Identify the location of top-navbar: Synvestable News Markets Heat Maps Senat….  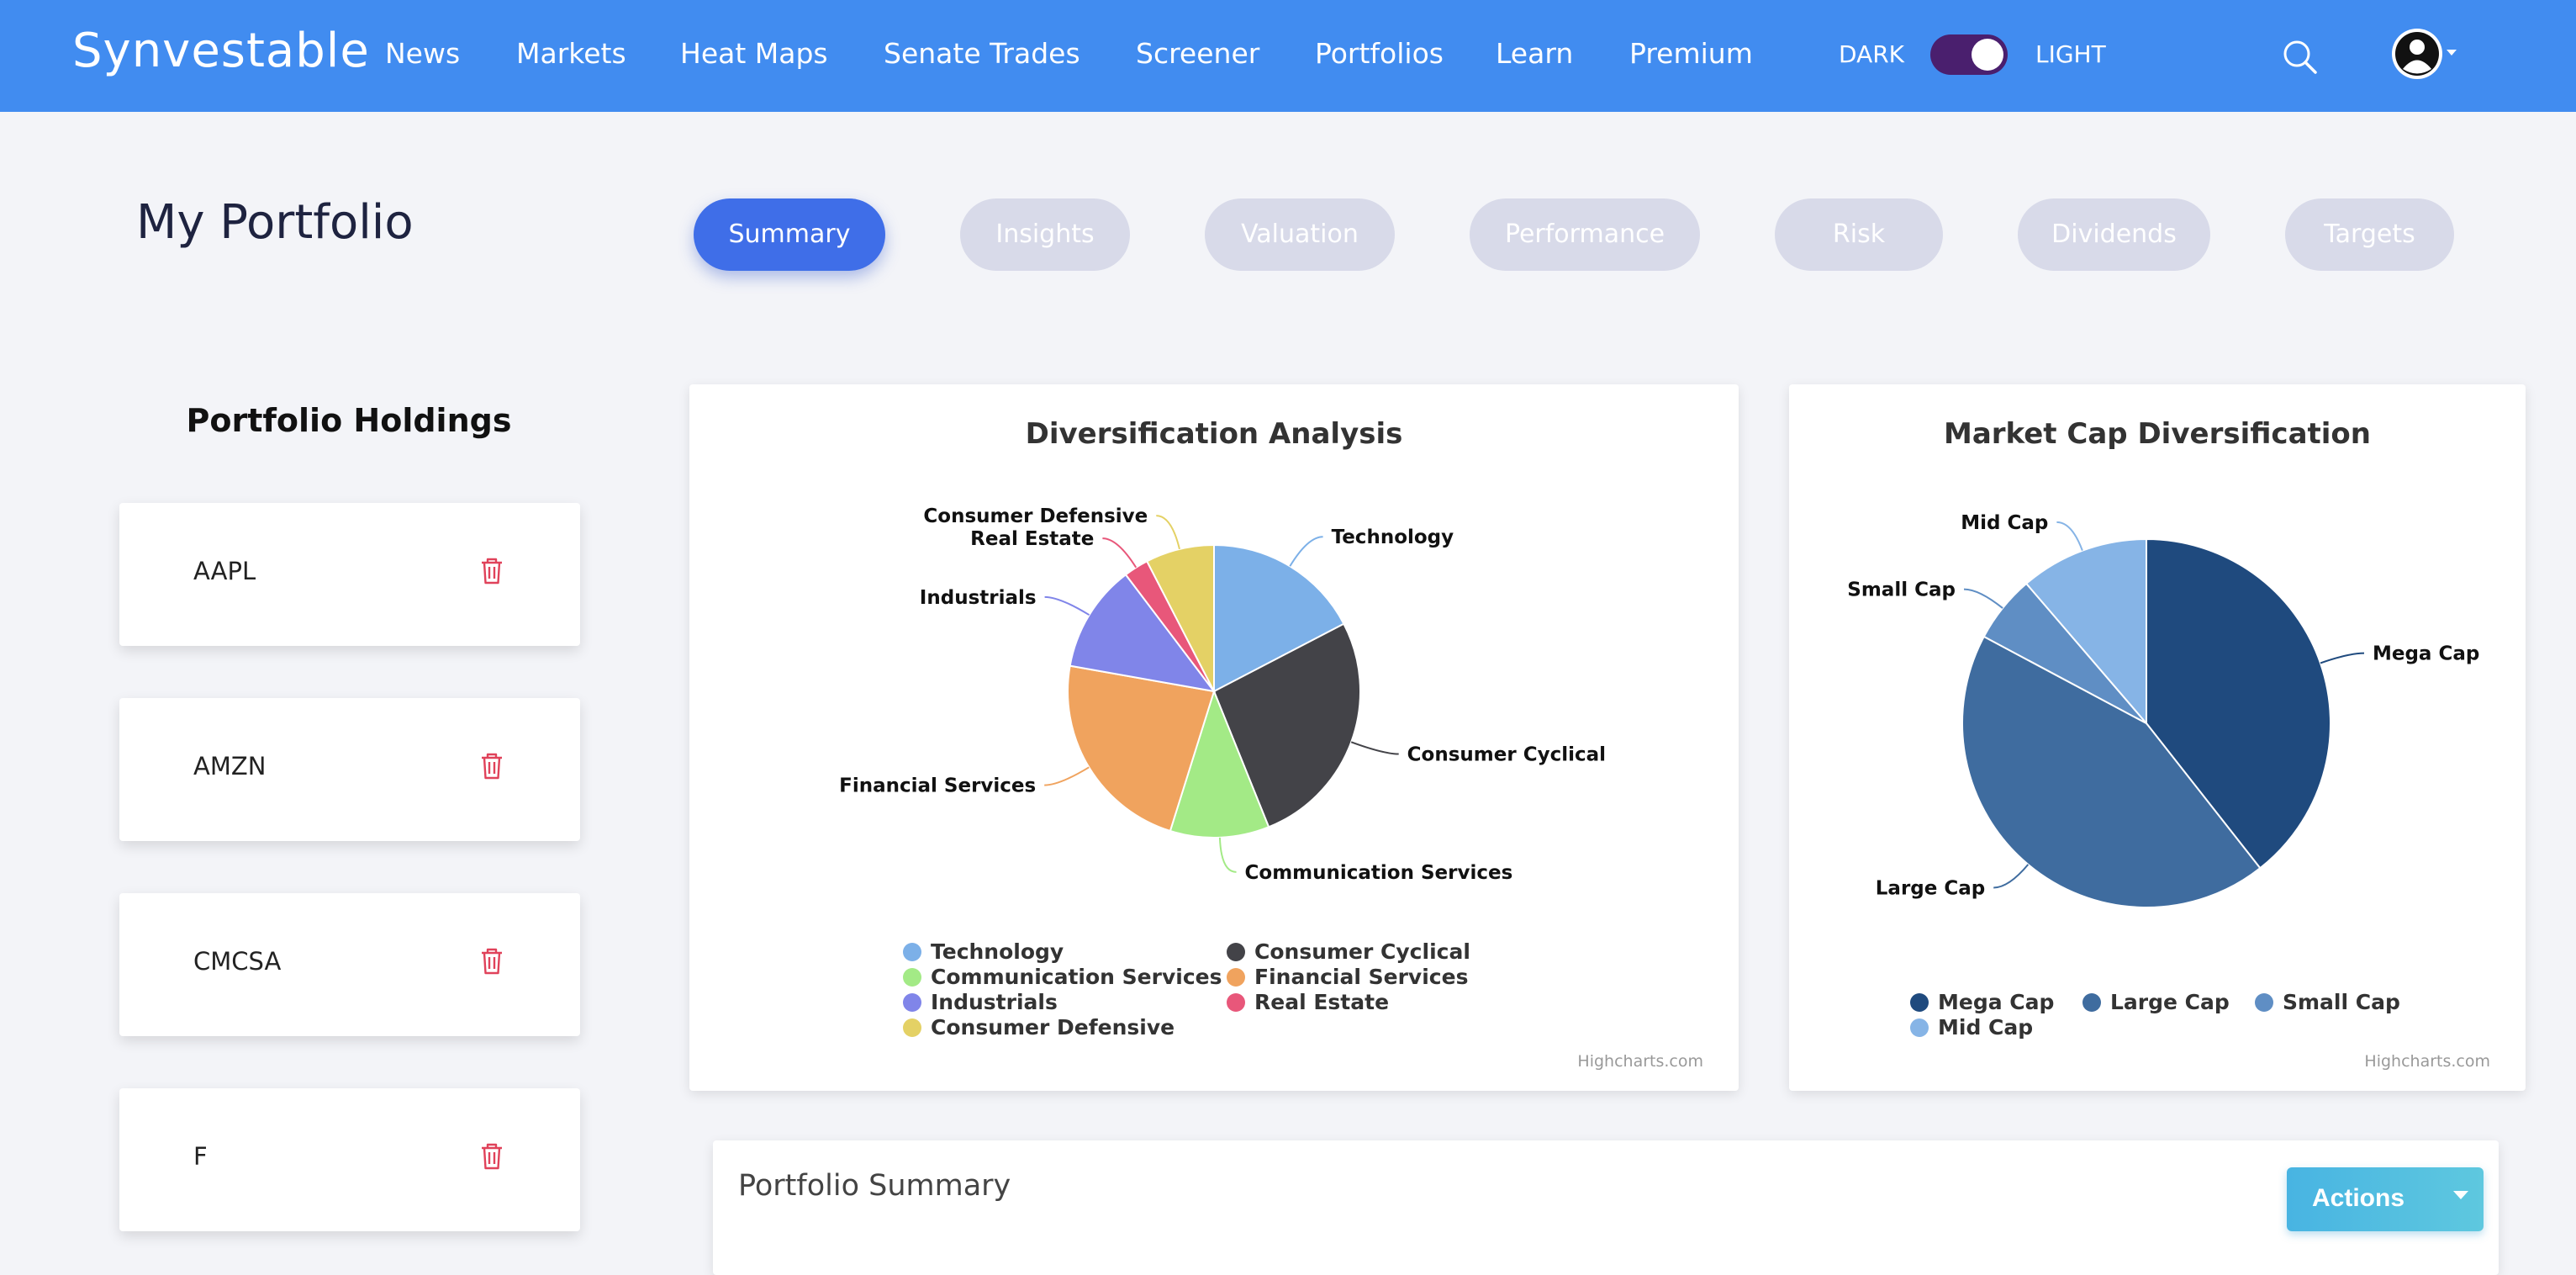
(1288, 56).